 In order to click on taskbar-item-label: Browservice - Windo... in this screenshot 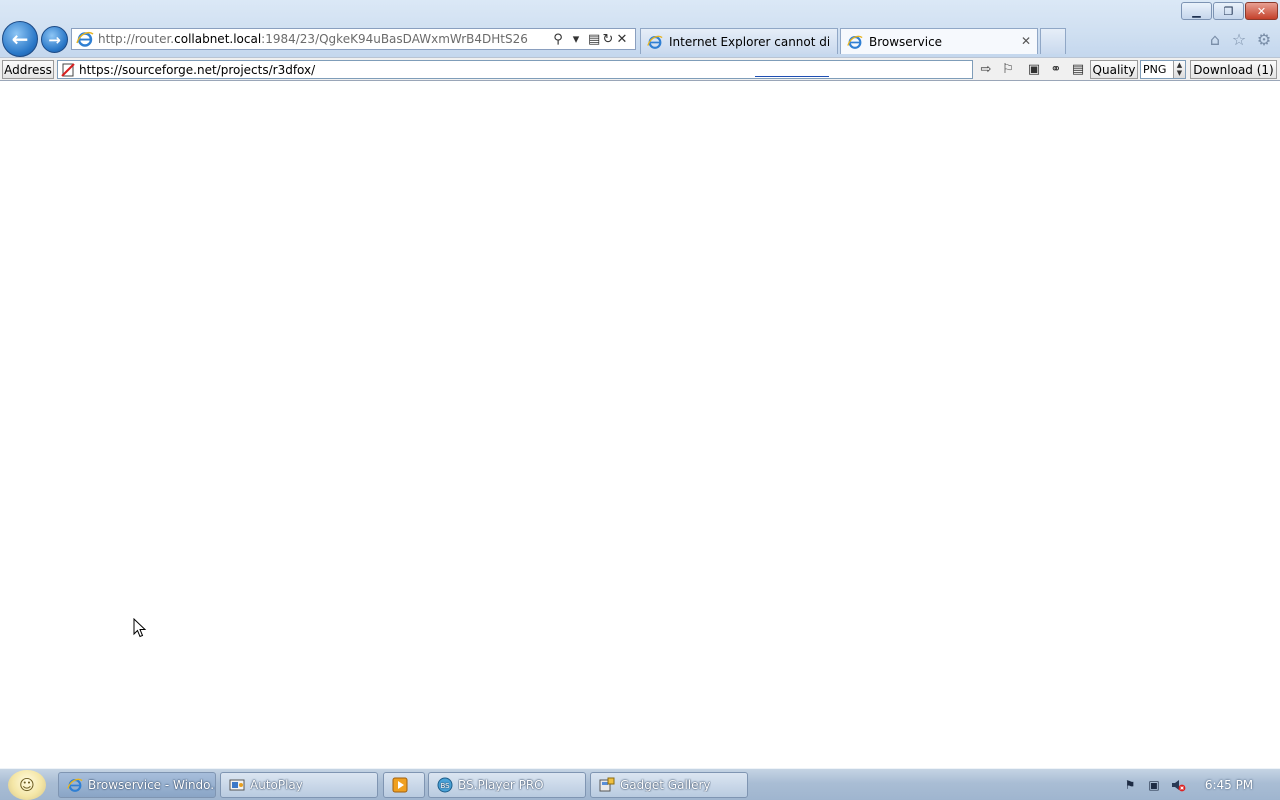, I will do `click(151, 785)`.